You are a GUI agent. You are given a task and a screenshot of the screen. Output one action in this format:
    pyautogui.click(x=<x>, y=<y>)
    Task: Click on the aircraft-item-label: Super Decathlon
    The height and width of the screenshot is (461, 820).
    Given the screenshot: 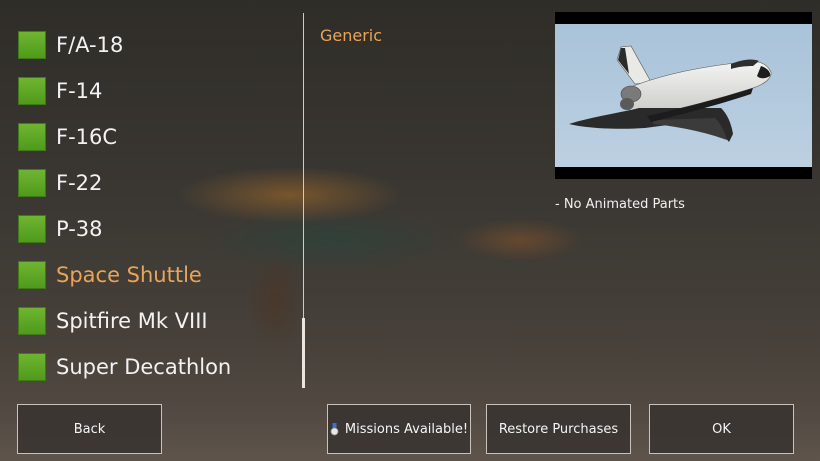 What is the action you would take?
    pyautogui.click(x=144, y=367)
    